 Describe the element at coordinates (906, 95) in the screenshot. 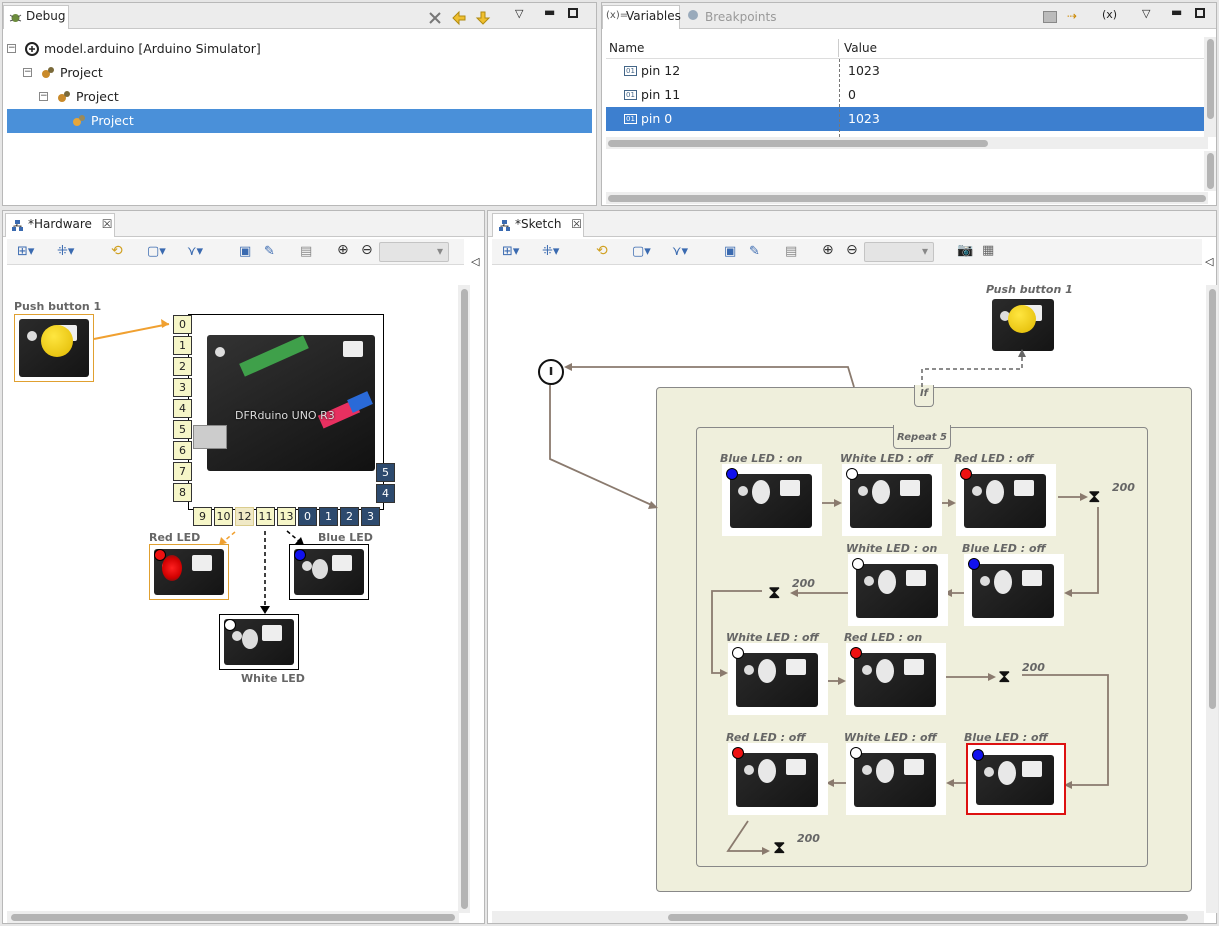

I see `variable-row: 01 pin 11 0` at that location.